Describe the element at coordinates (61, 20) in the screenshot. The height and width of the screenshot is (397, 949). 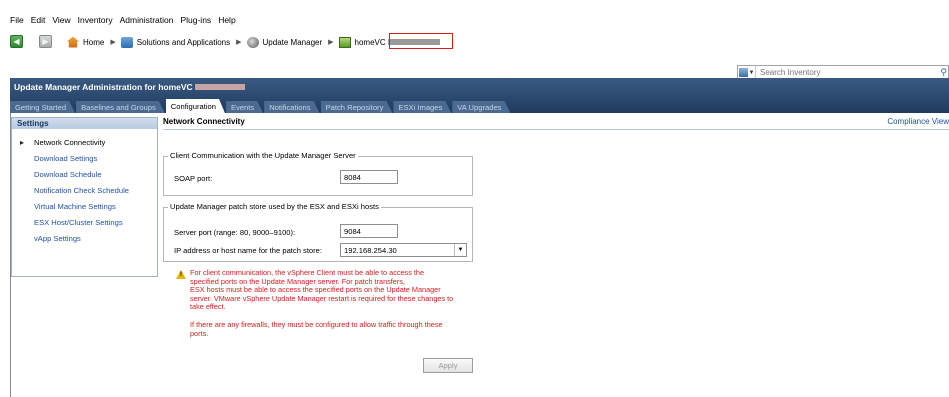
I see `menu-view: View` at that location.